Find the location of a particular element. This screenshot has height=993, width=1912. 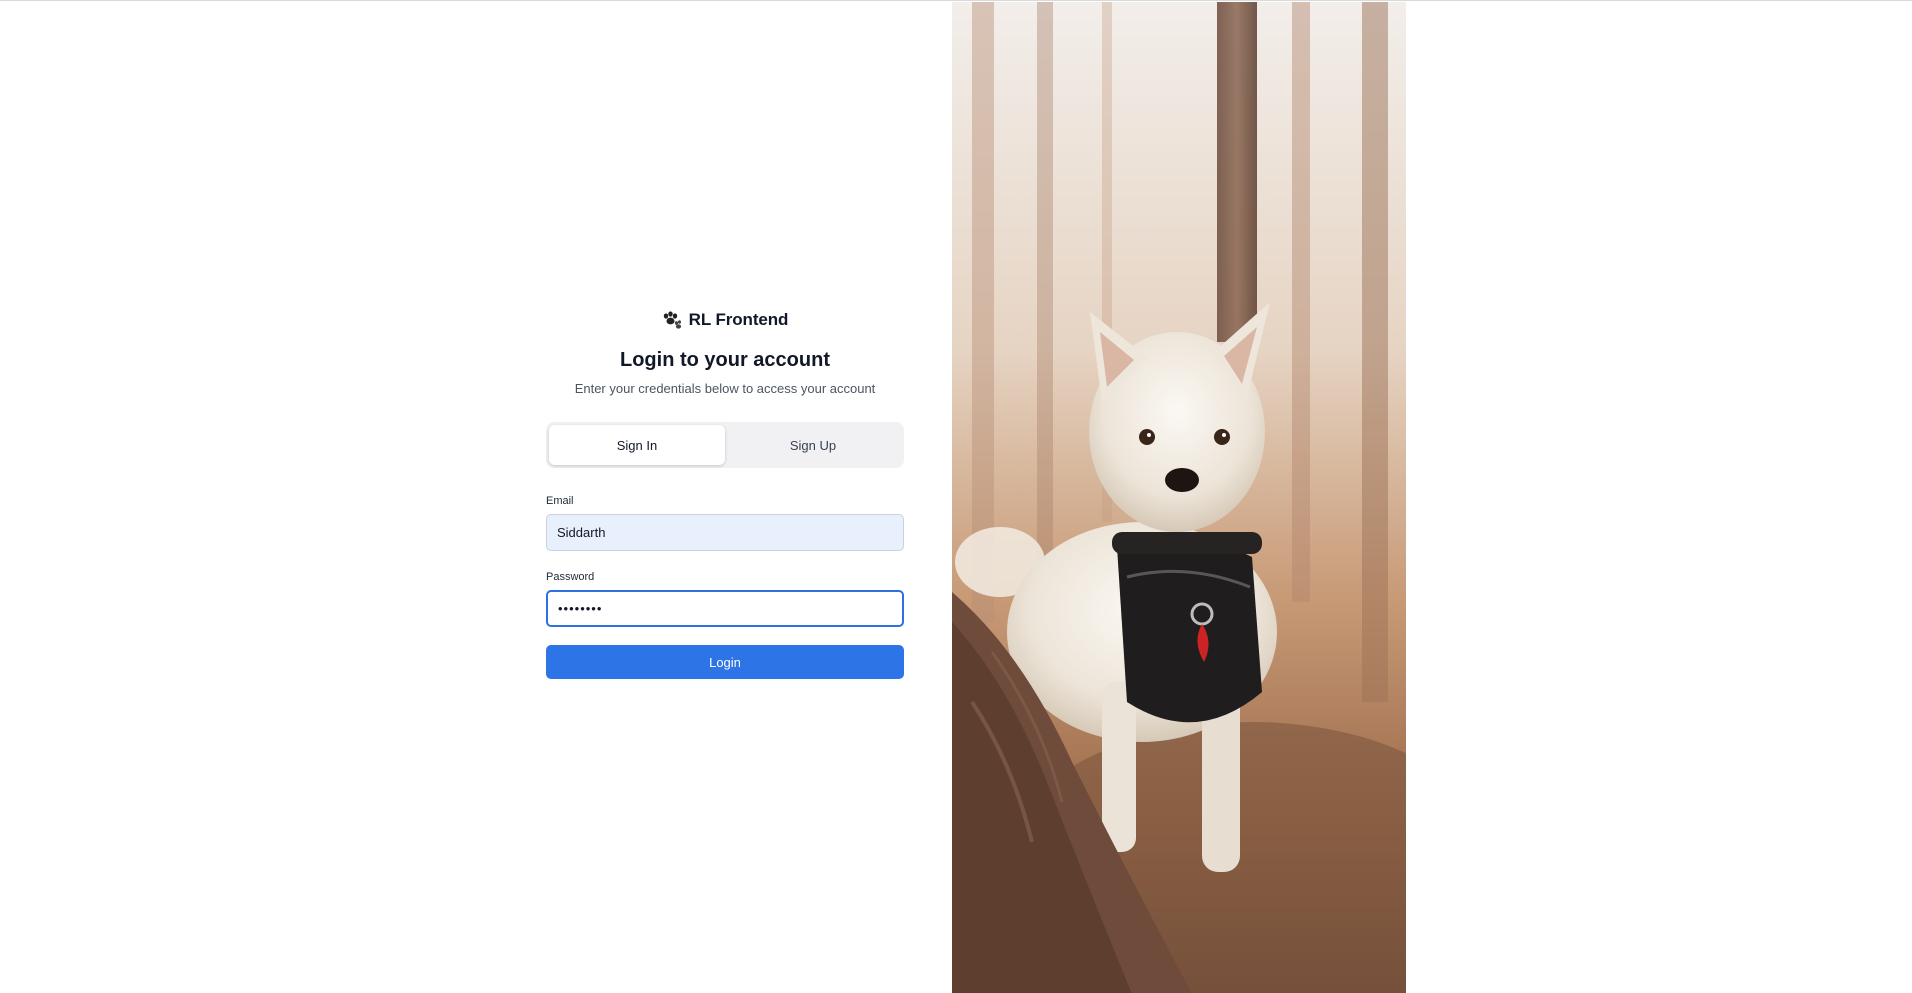

email-label: Email is located at coordinates (560, 501).